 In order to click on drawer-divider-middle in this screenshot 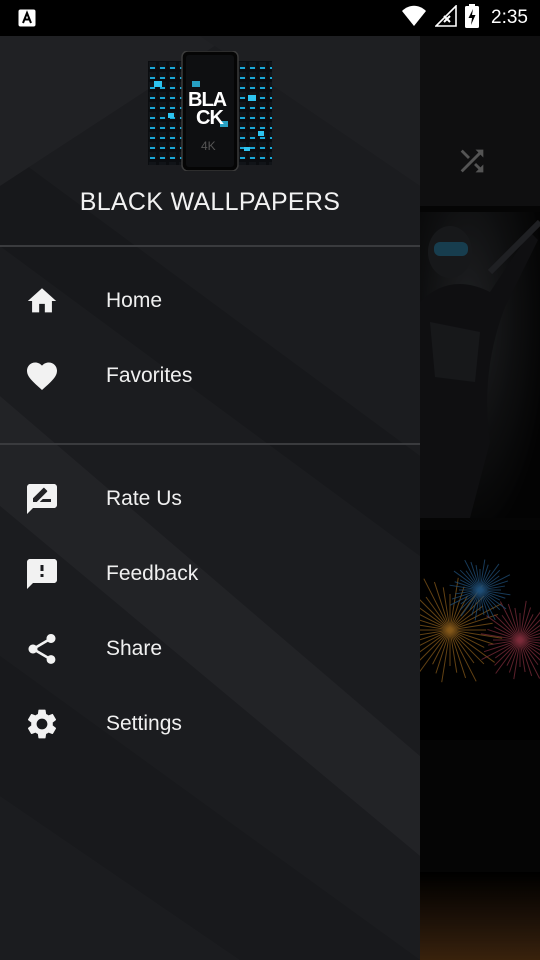, I will do `click(210, 444)`.